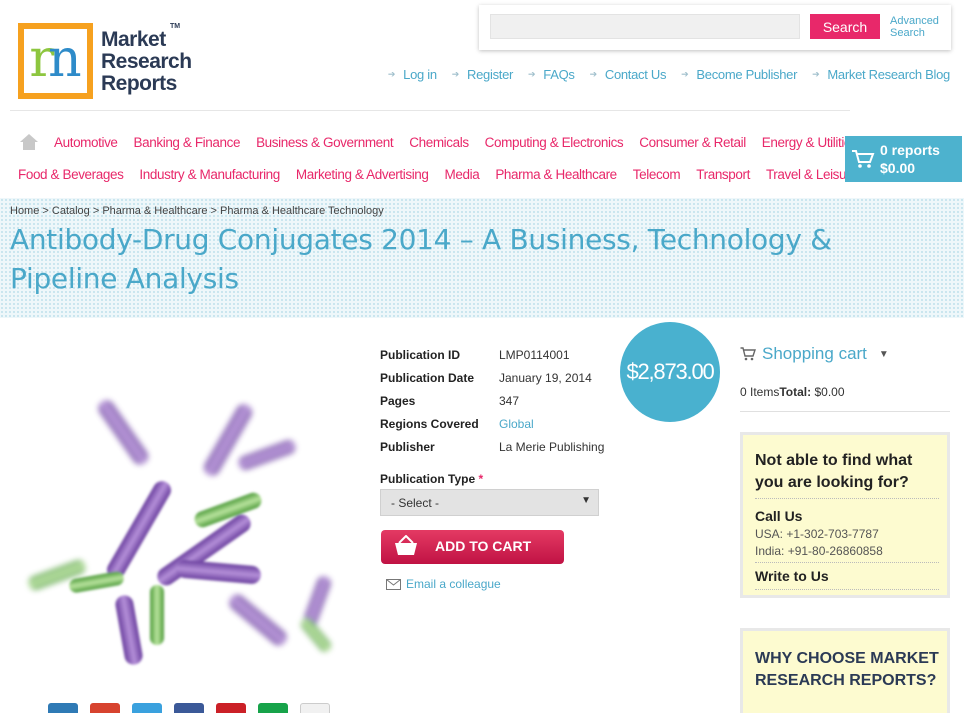  I want to click on faqs-link: ➔ FAQs, so click(551, 74).